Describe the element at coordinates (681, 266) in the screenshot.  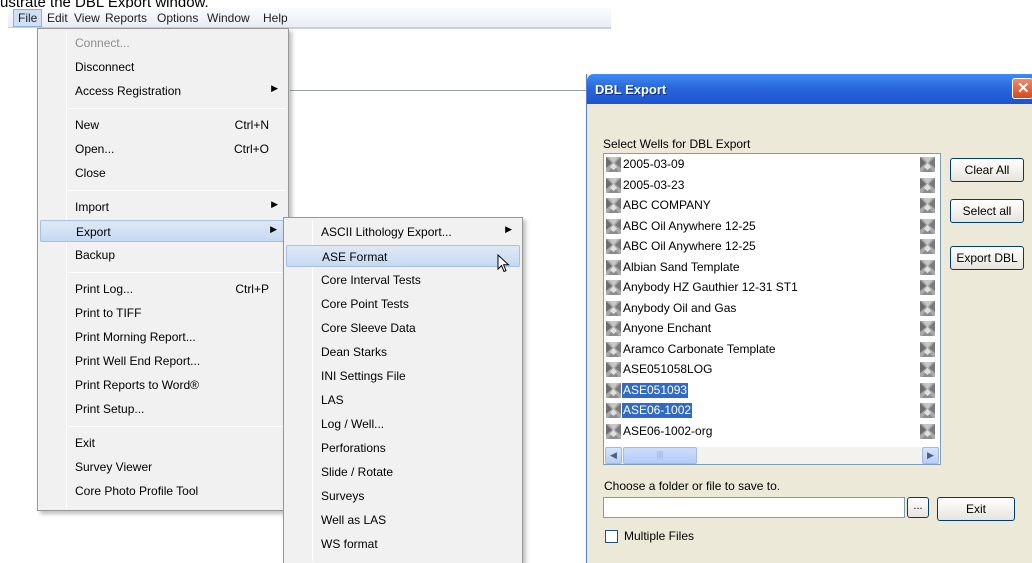
I see `well-name: Albian Sand Template` at that location.